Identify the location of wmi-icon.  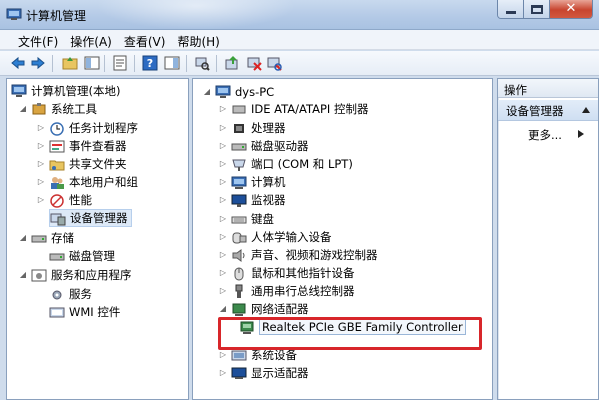
(57, 312).